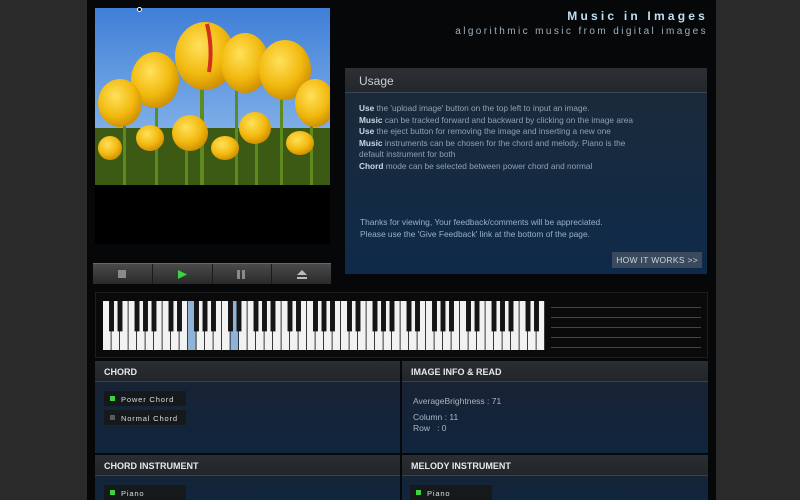 The image size is (800, 500). I want to click on stop-icon, so click(122, 274).